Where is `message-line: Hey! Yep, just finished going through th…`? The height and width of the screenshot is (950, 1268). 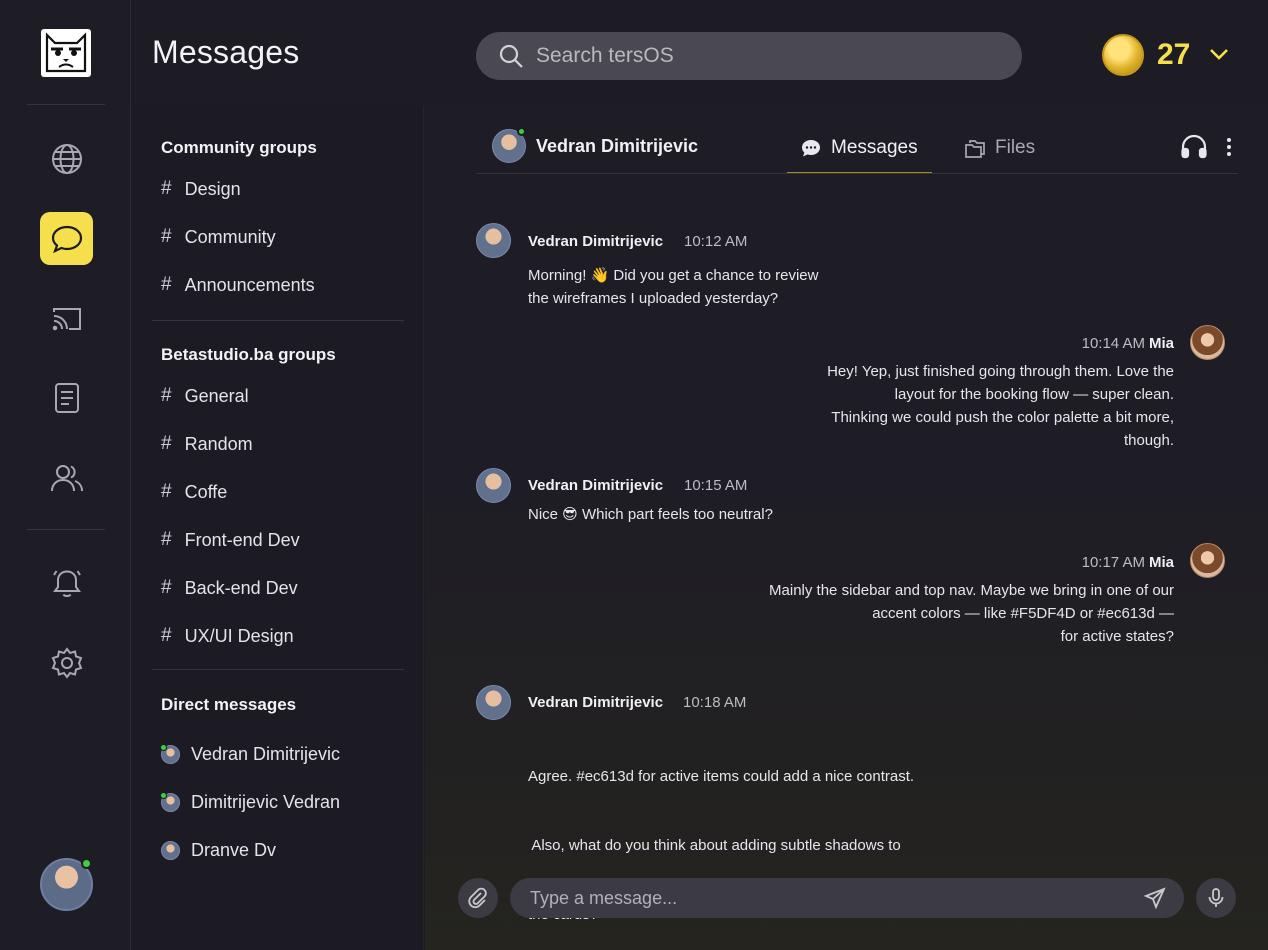 message-line: Hey! Yep, just finished going through th… is located at coordinates (1000, 371).